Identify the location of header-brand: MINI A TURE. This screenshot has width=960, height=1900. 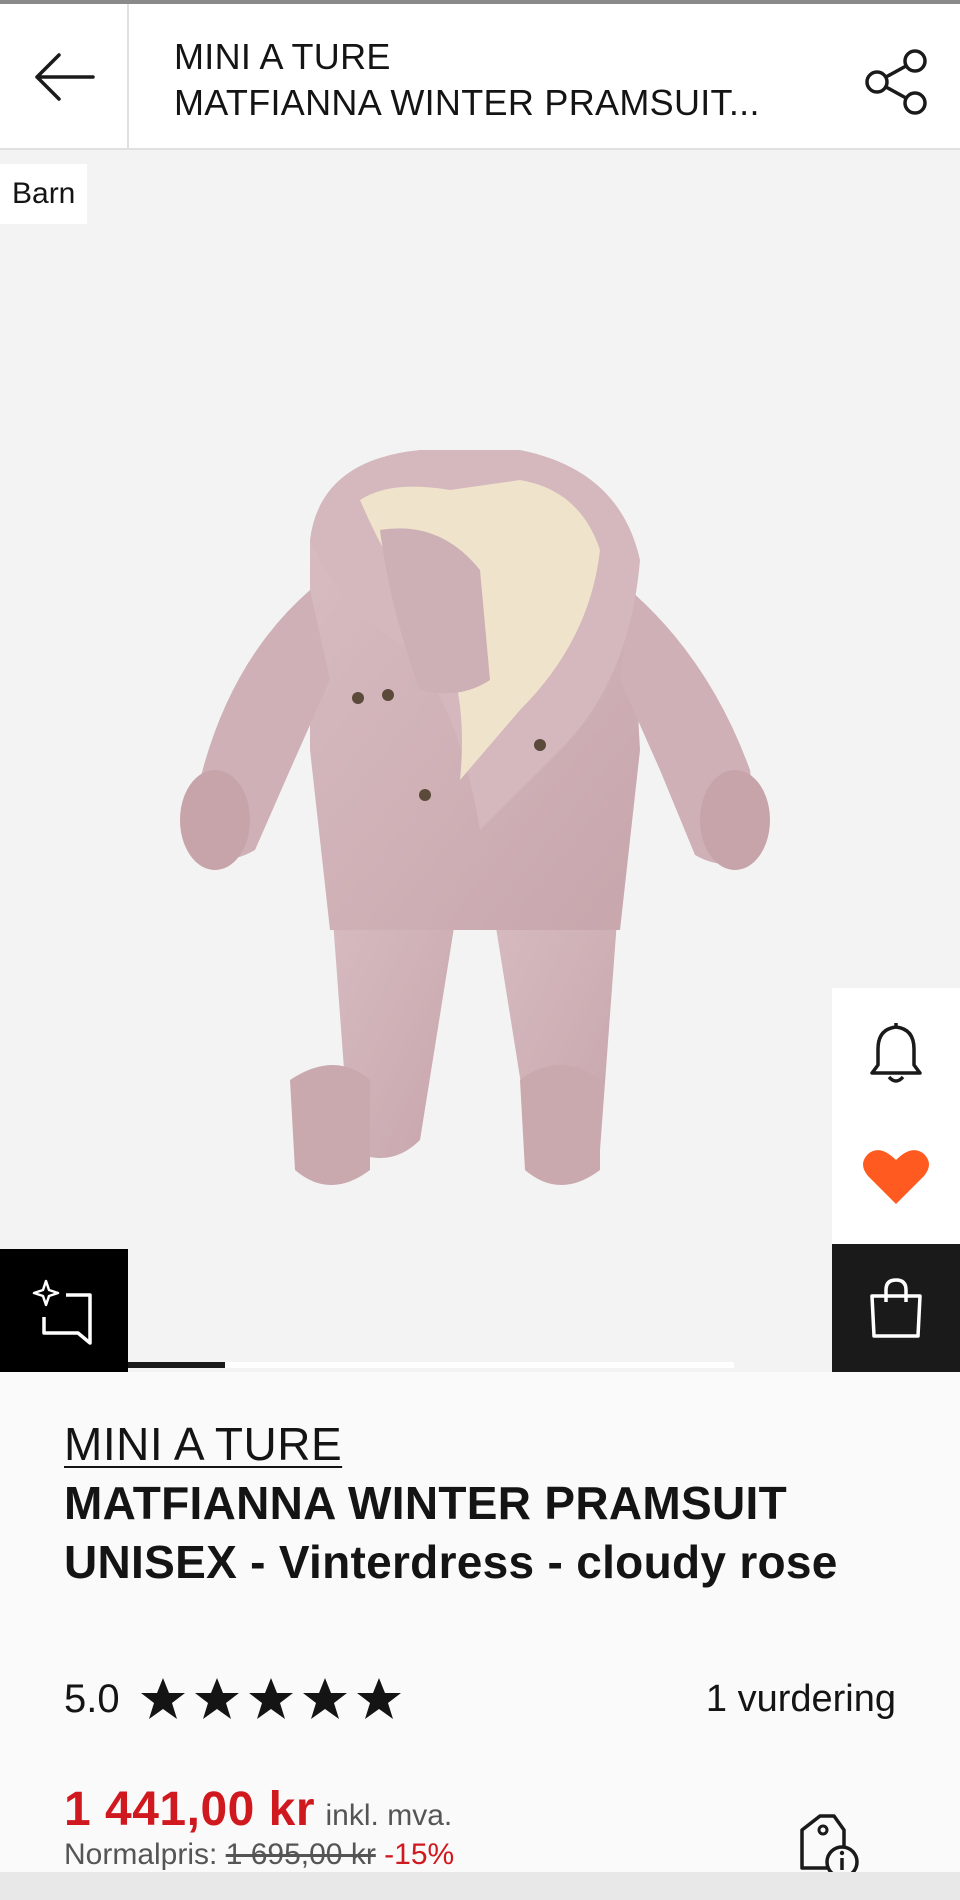
(282, 56).